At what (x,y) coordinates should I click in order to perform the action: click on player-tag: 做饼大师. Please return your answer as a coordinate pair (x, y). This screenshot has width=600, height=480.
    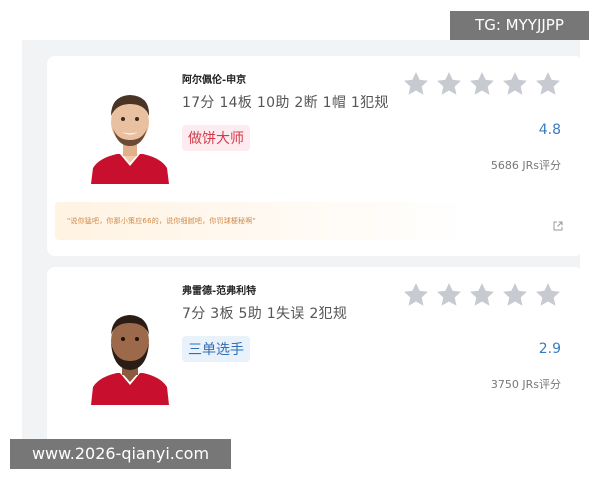
    Looking at the image, I should click on (216, 138).